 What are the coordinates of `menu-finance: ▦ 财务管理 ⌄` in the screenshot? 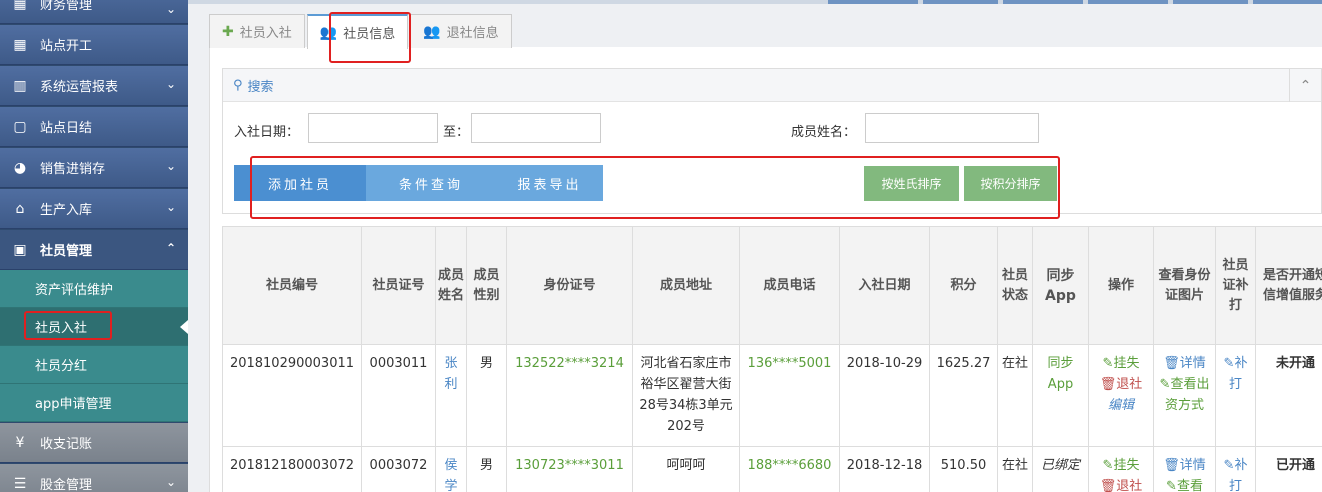 It's located at (94, 12).